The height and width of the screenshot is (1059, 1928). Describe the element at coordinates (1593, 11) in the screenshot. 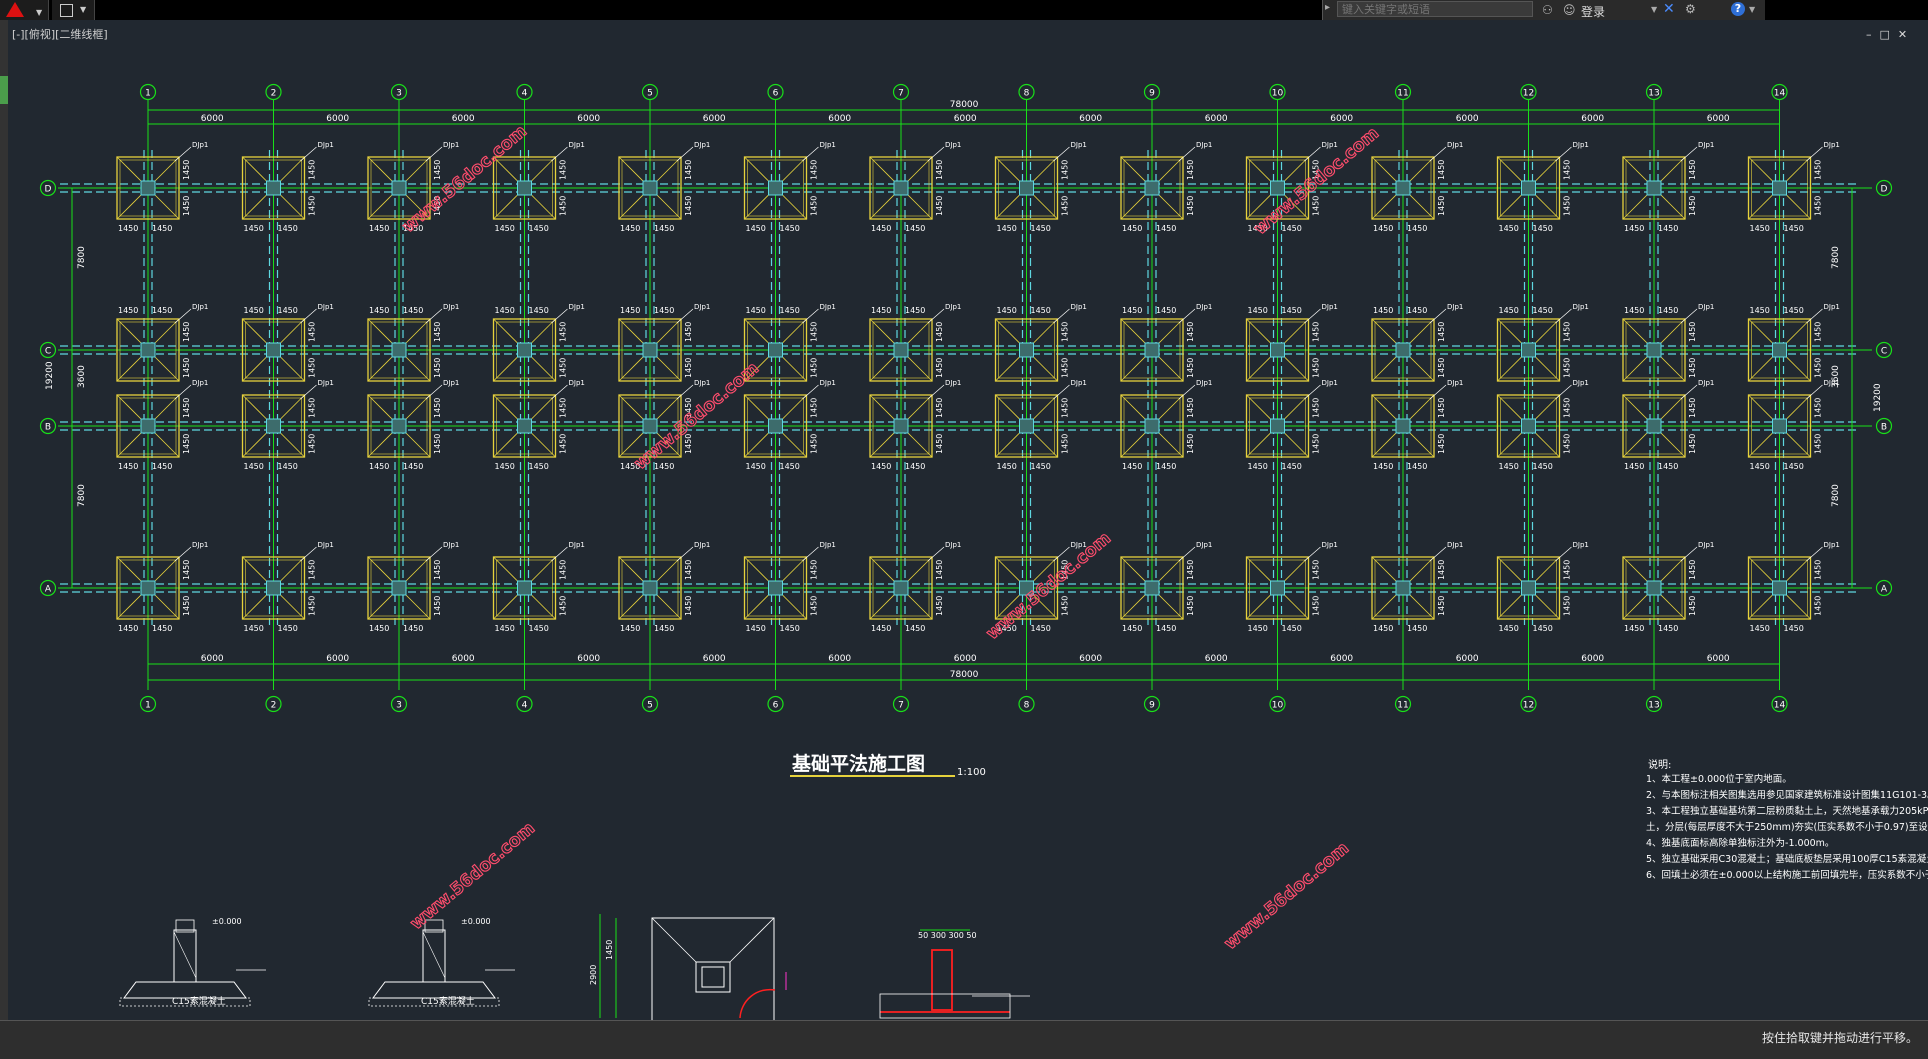

I see `login-button: 登录` at that location.